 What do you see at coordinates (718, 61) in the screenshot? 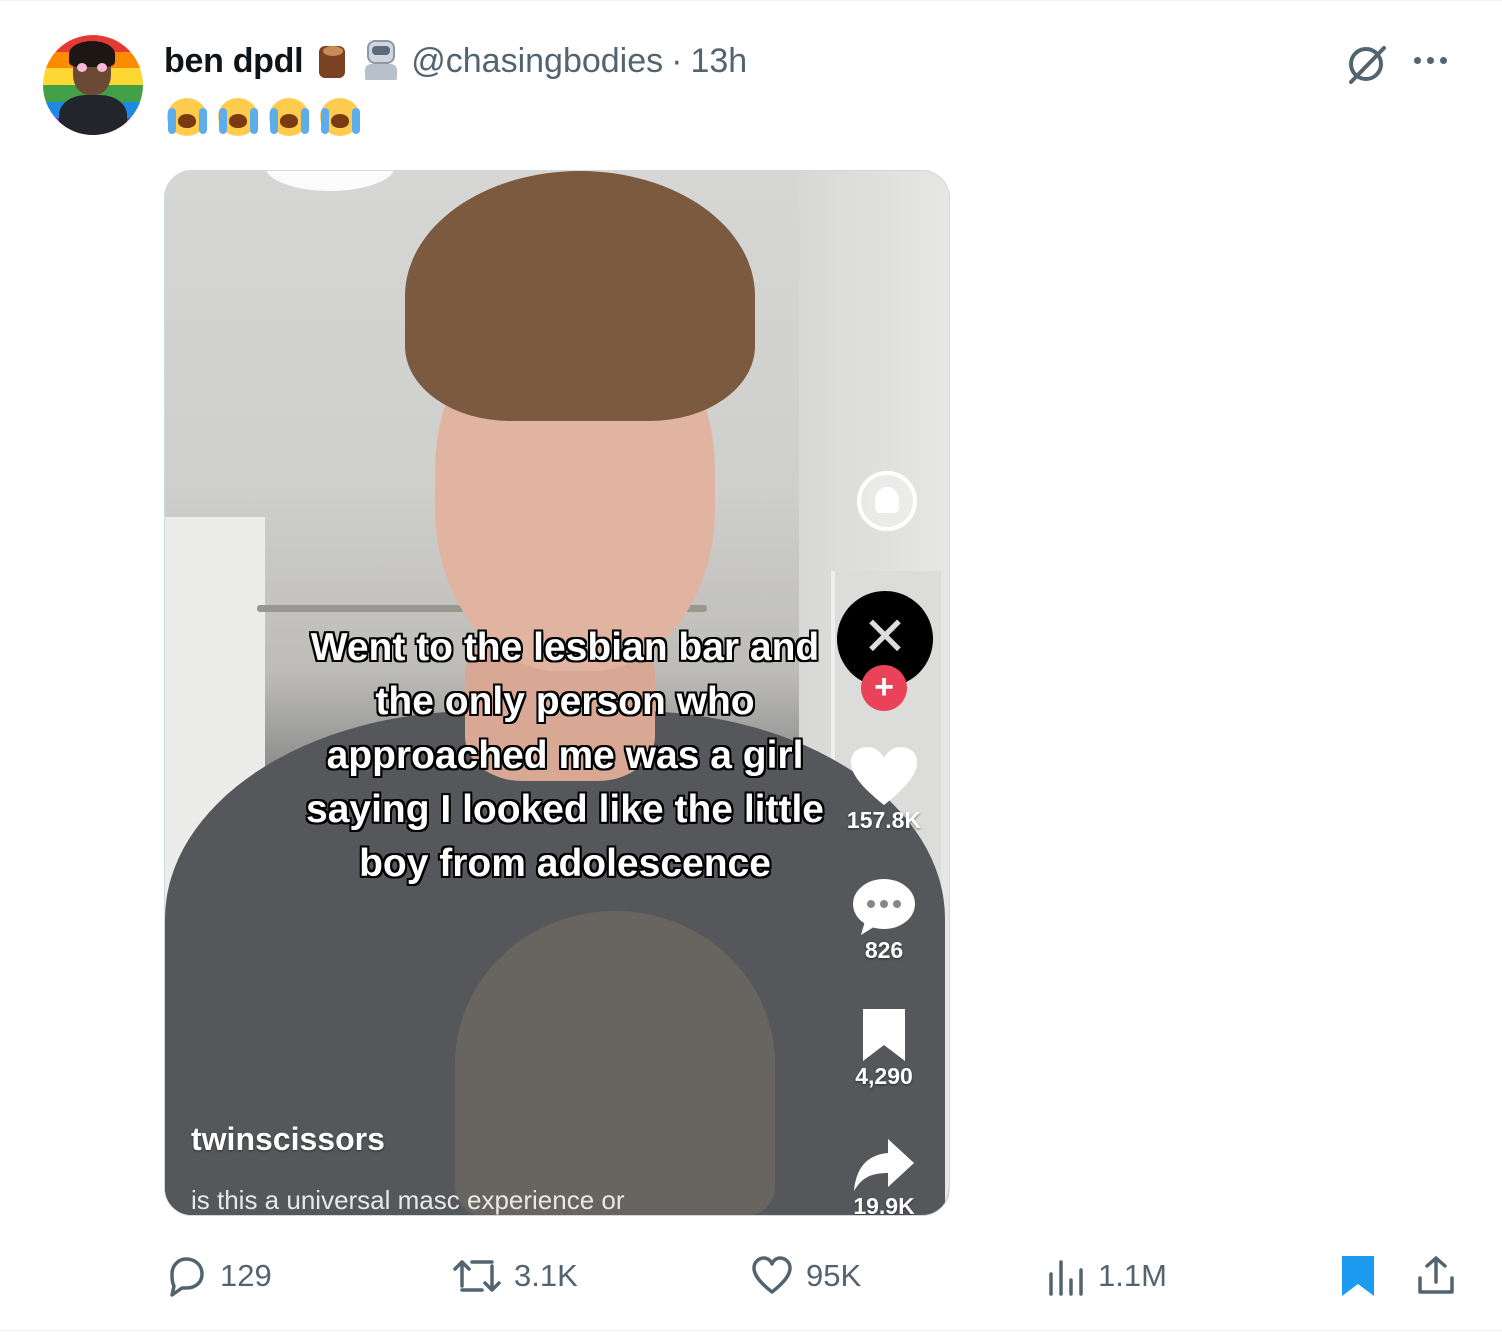
I see `timestamp: 13h` at bounding box center [718, 61].